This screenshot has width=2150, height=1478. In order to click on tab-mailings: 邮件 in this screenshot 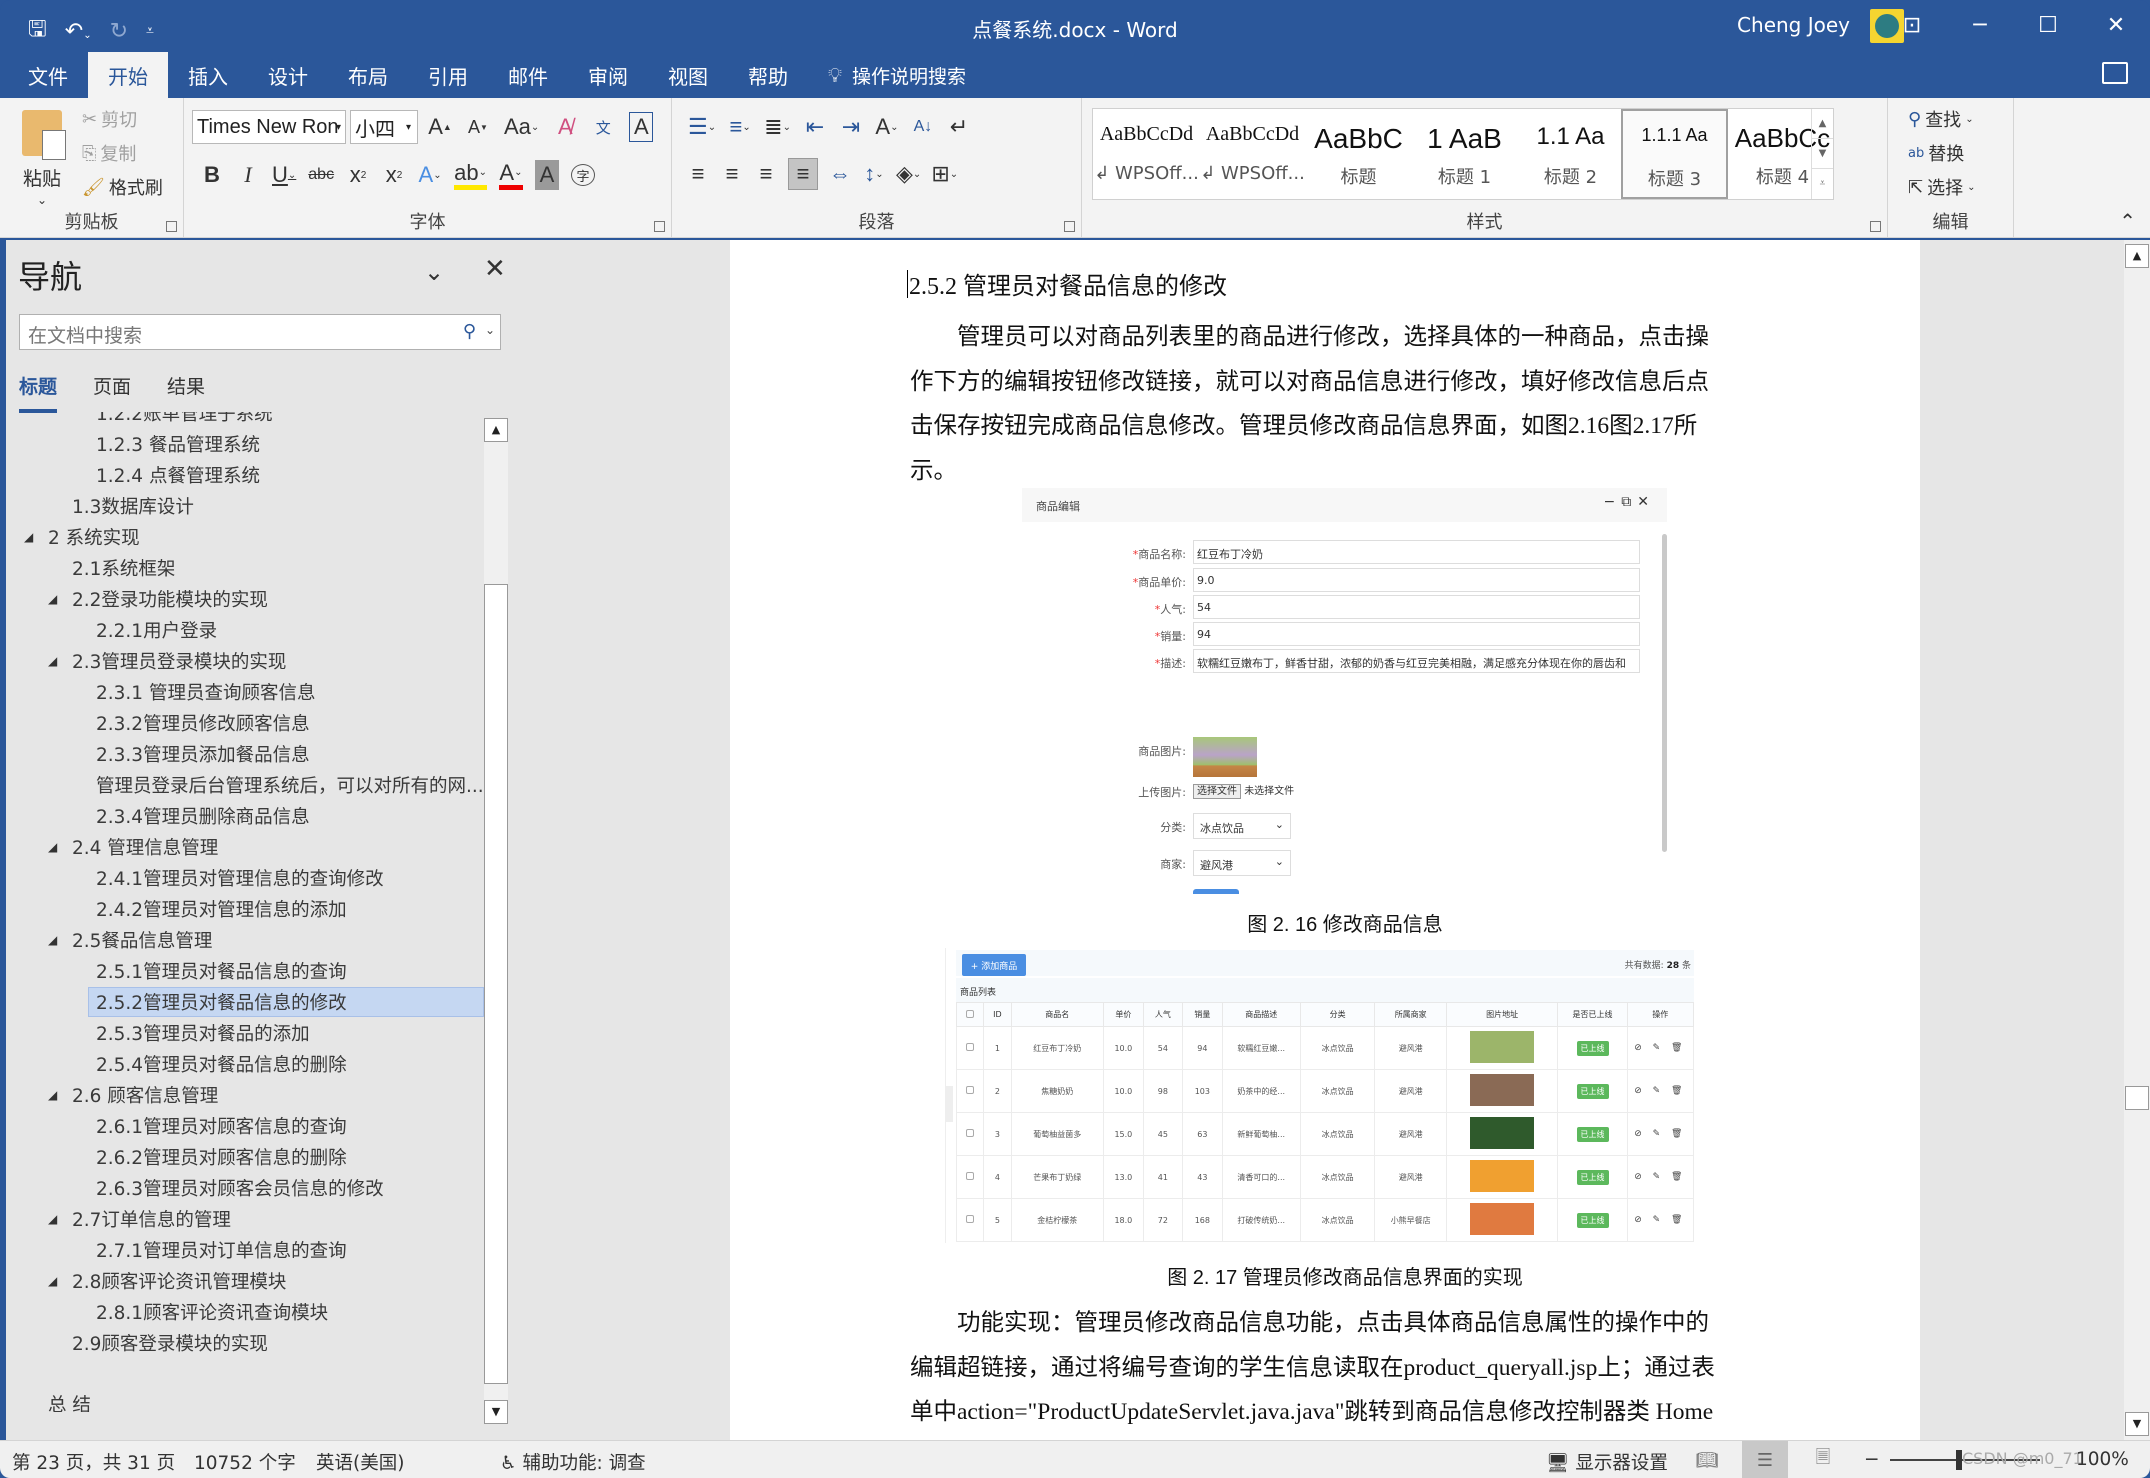, I will do `click(528, 75)`.